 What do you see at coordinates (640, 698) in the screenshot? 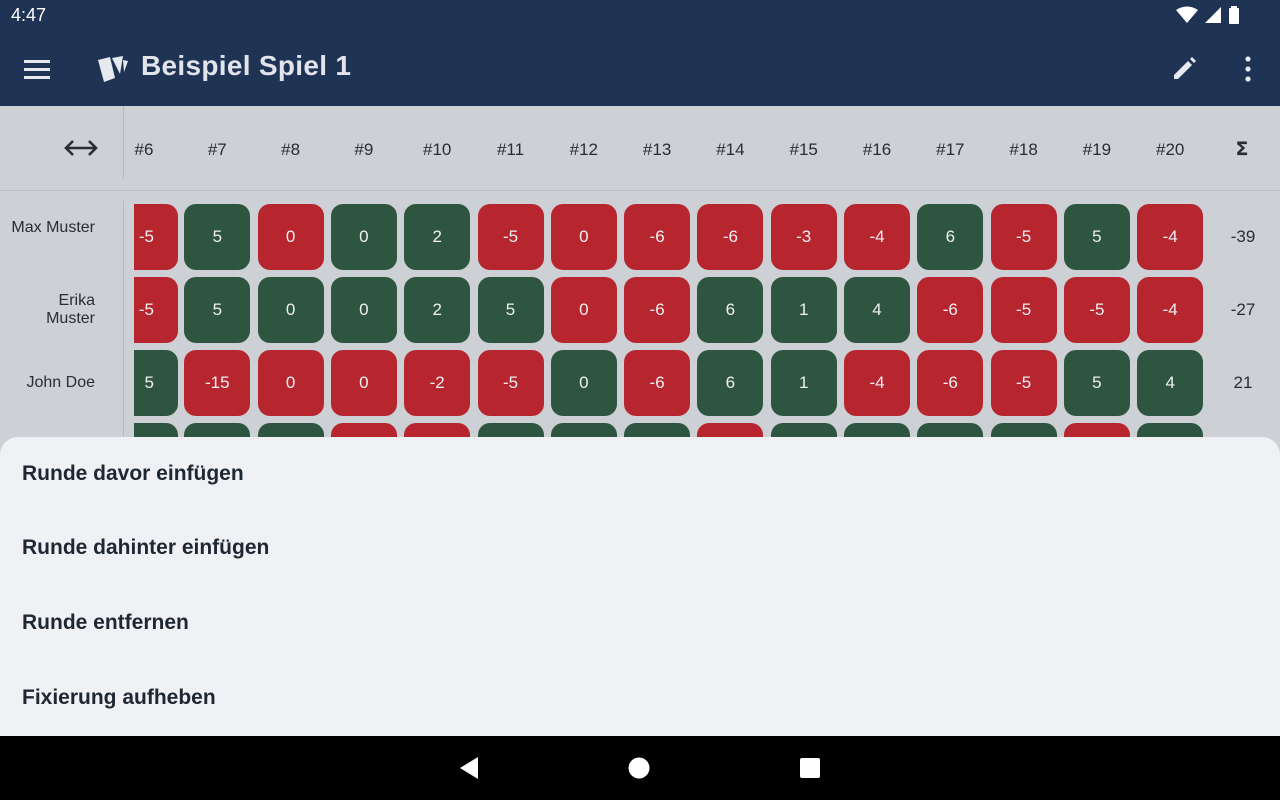
I see `unpin-item: Fixierung aufheben` at bounding box center [640, 698].